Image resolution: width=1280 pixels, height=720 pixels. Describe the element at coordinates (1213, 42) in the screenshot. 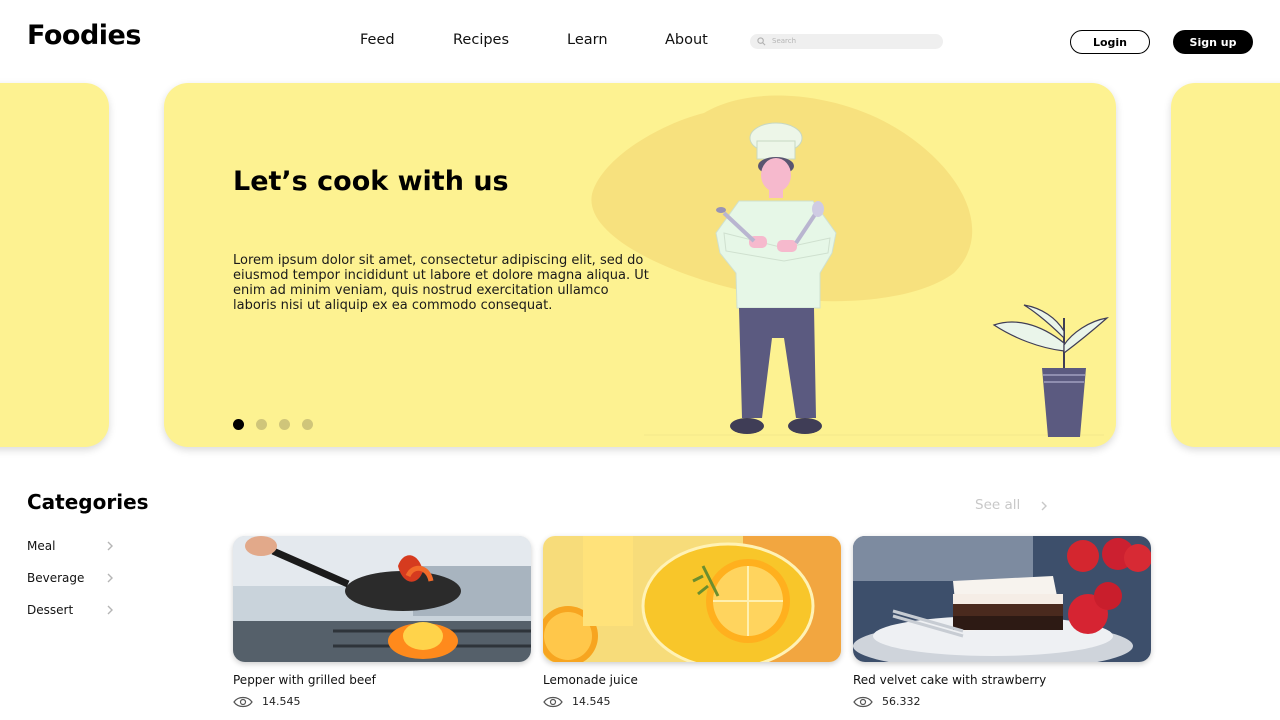

I see `signup-button: Sign up` at that location.